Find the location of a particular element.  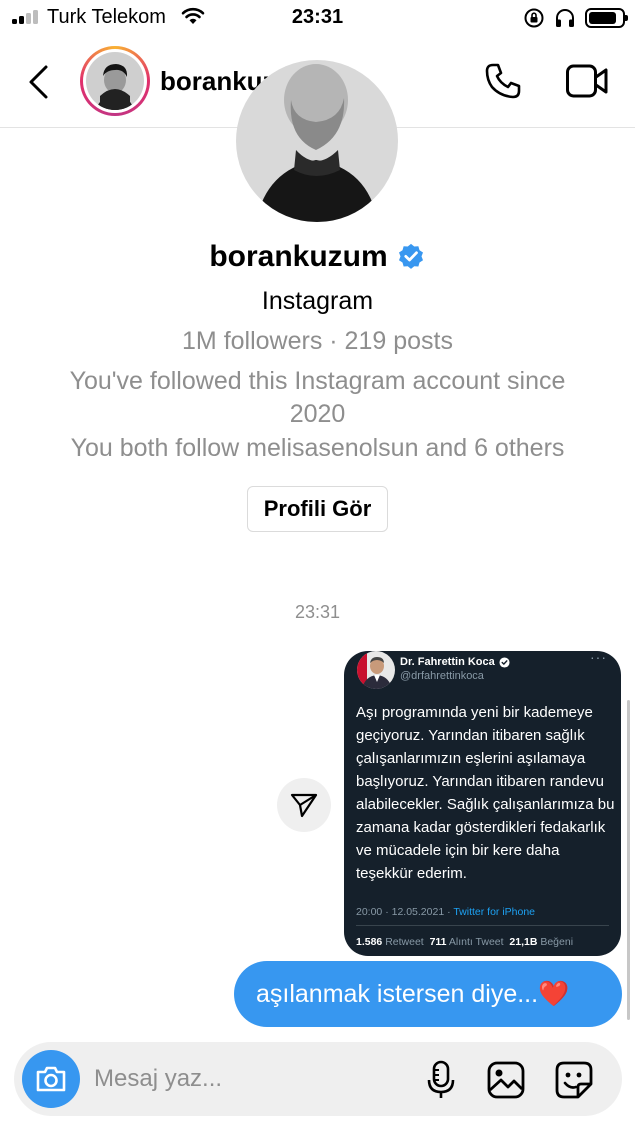

tweet-quote-label: Alıntı Tweet is located at coordinates (476, 942).